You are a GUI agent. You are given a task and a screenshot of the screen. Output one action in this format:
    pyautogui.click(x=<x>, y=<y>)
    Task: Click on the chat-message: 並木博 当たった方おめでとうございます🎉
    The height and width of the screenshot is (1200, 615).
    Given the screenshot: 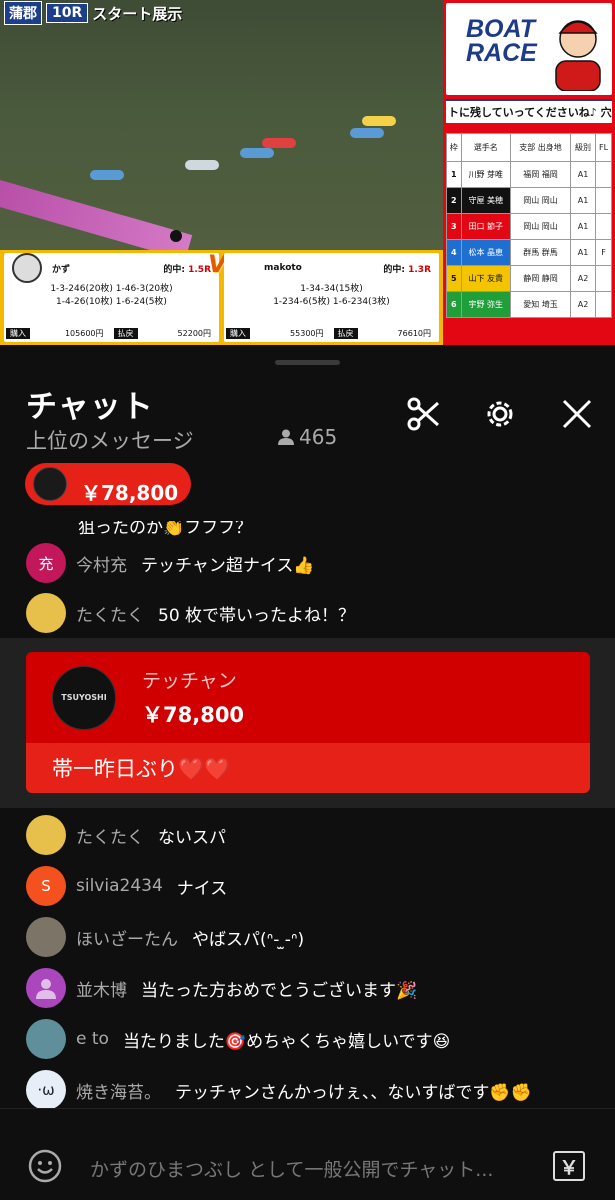 What is the action you would take?
    pyautogui.click(x=221, y=988)
    